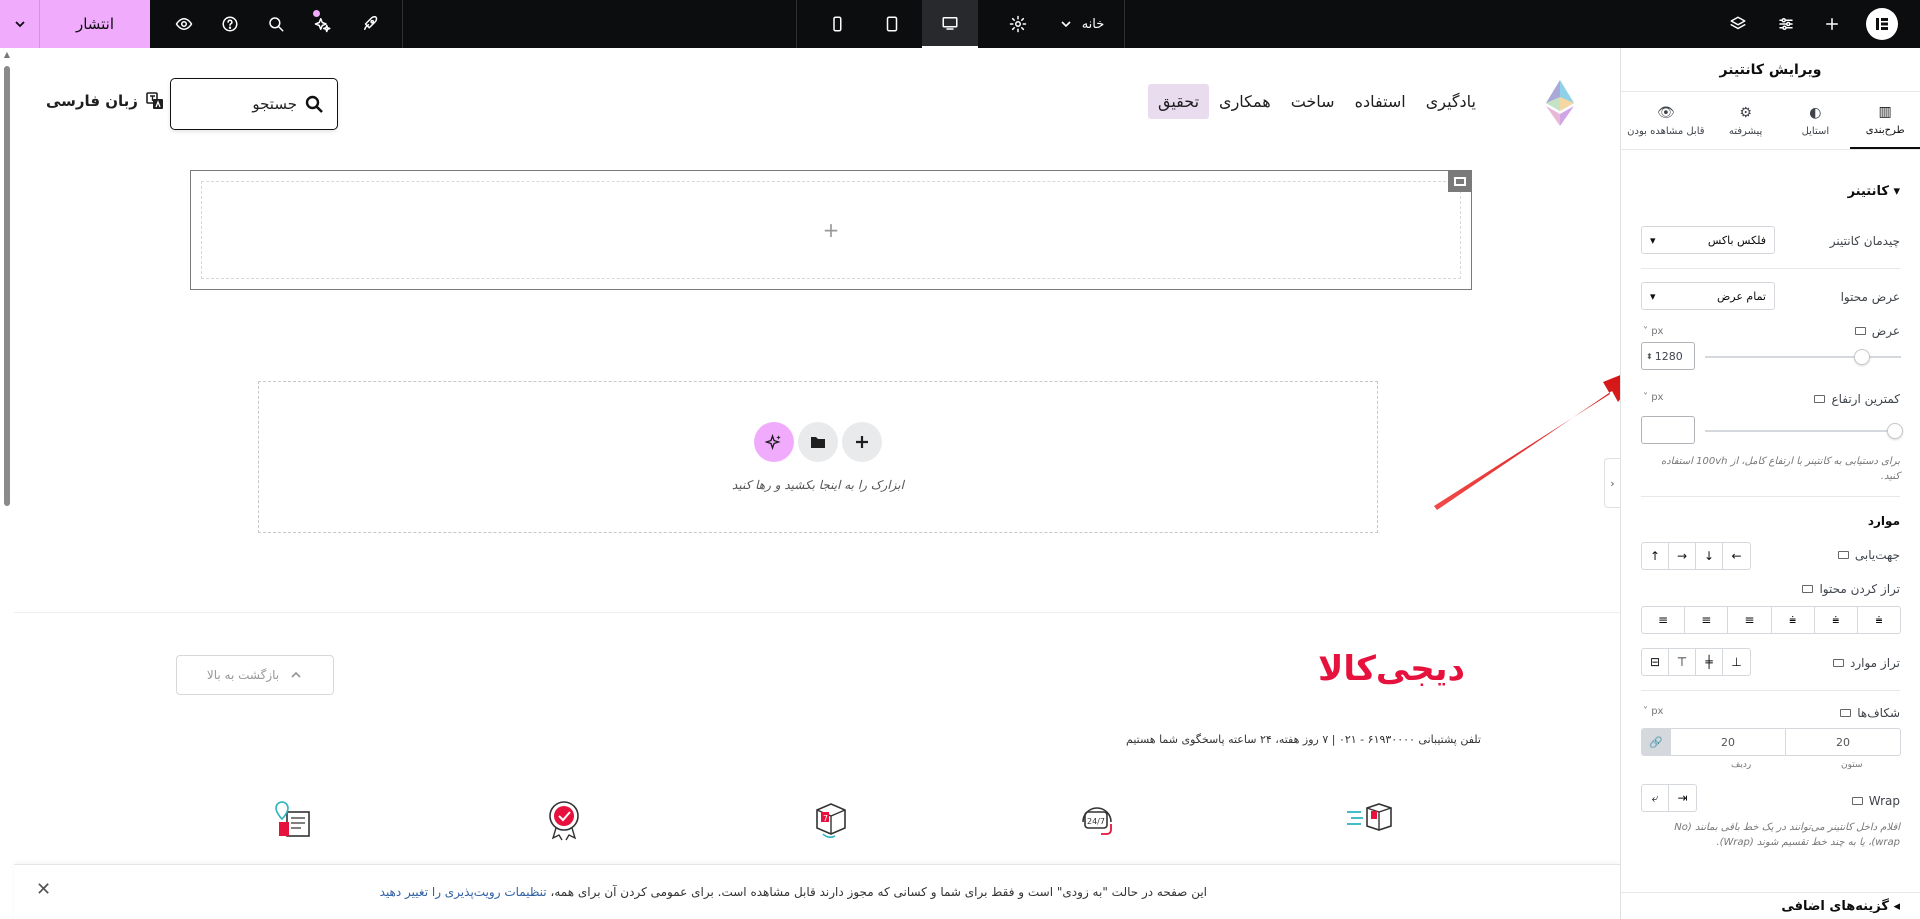 The height and width of the screenshot is (919, 1920). What do you see at coordinates (1864, 241) in the screenshot?
I see `layout-label: چیدمان کانتینر` at bounding box center [1864, 241].